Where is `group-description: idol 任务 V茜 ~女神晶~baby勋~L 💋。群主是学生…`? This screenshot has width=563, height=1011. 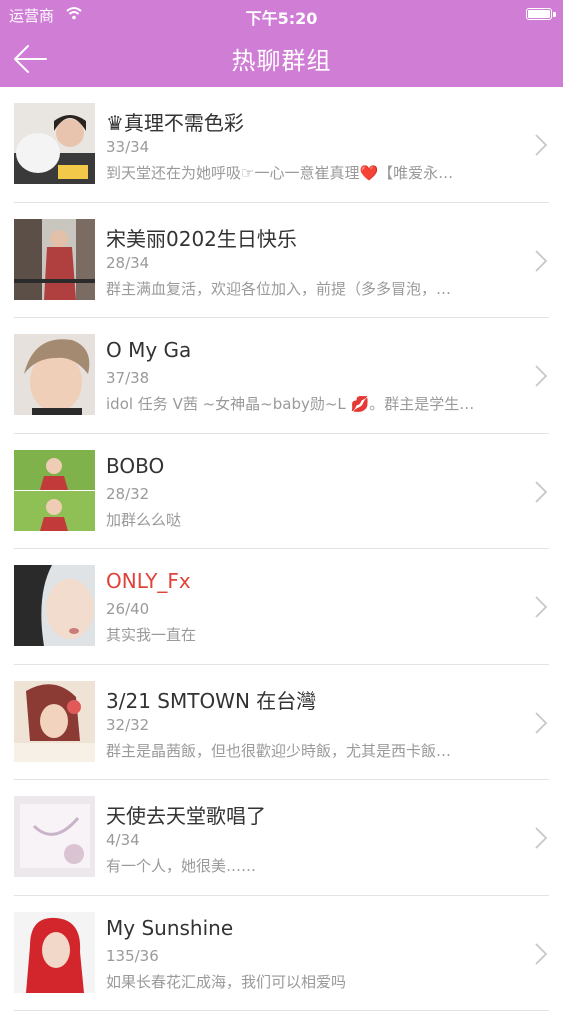 group-description: idol 任务 V茜 ~女神晶~baby勋~L 💋。群主是学生… is located at coordinates (297, 403).